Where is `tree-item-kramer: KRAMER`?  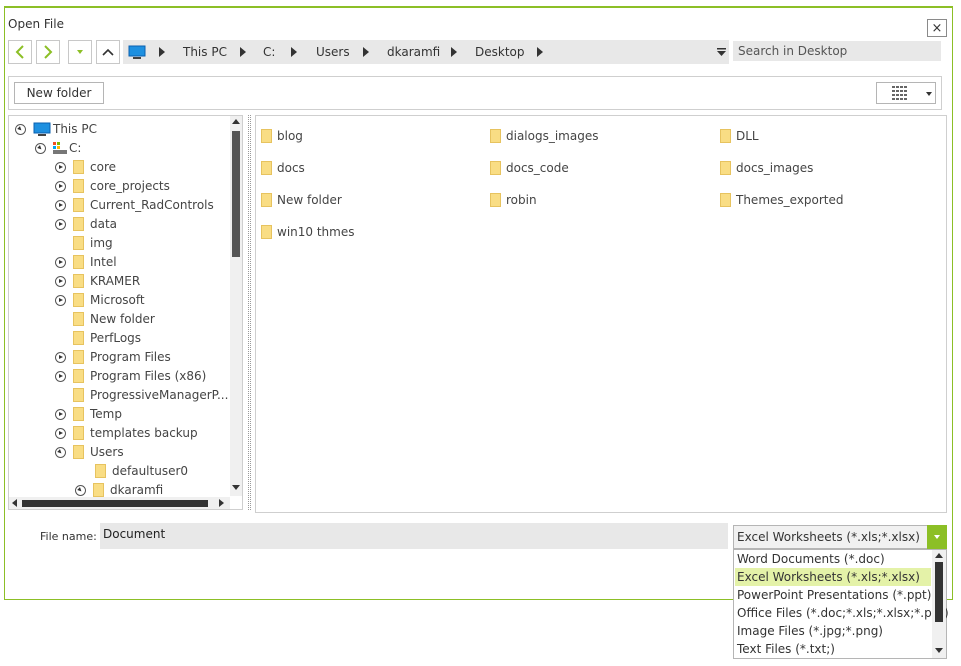 tree-item-kramer: KRAMER is located at coordinates (97, 281).